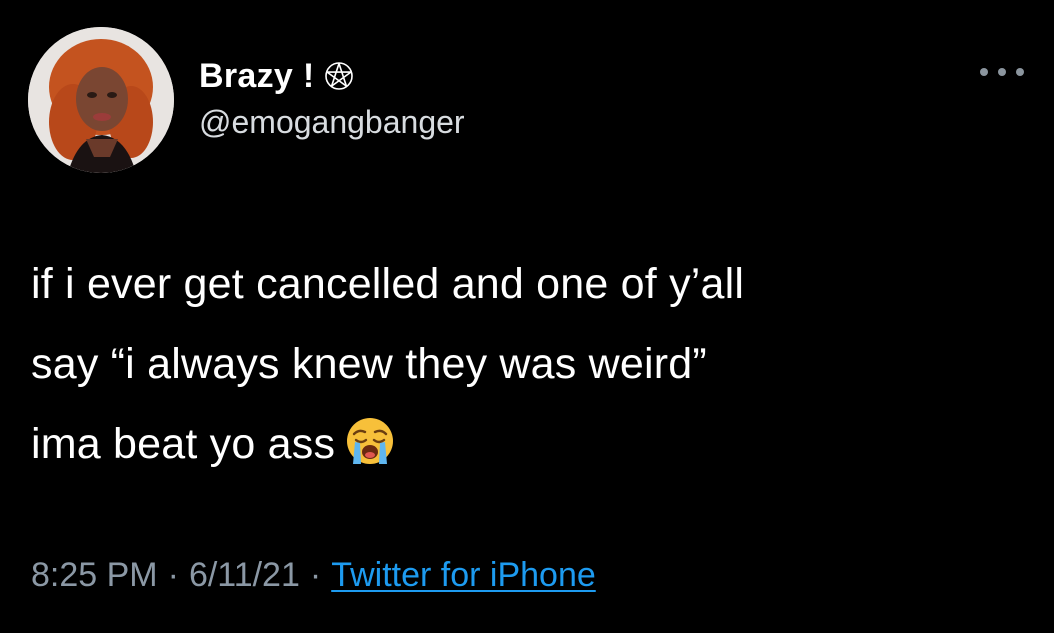 This screenshot has height=633, width=1054. What do you see at coordinates (369, 364) in the screenshot?
I see `tweet-line-2: say “i always knew they was weird”` at bounding box center [369, 364].